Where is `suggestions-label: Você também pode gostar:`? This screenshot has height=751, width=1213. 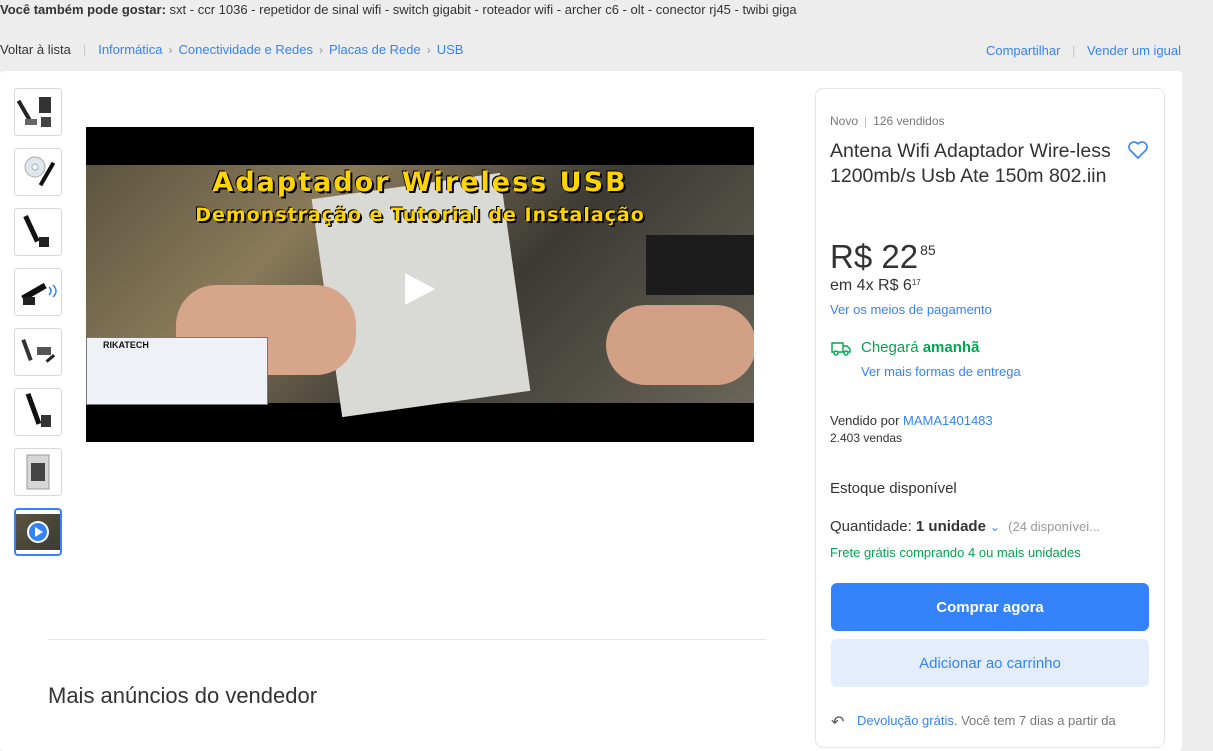 suggestions-label: Você também pode gostar: is located at coordinates (83, 9).